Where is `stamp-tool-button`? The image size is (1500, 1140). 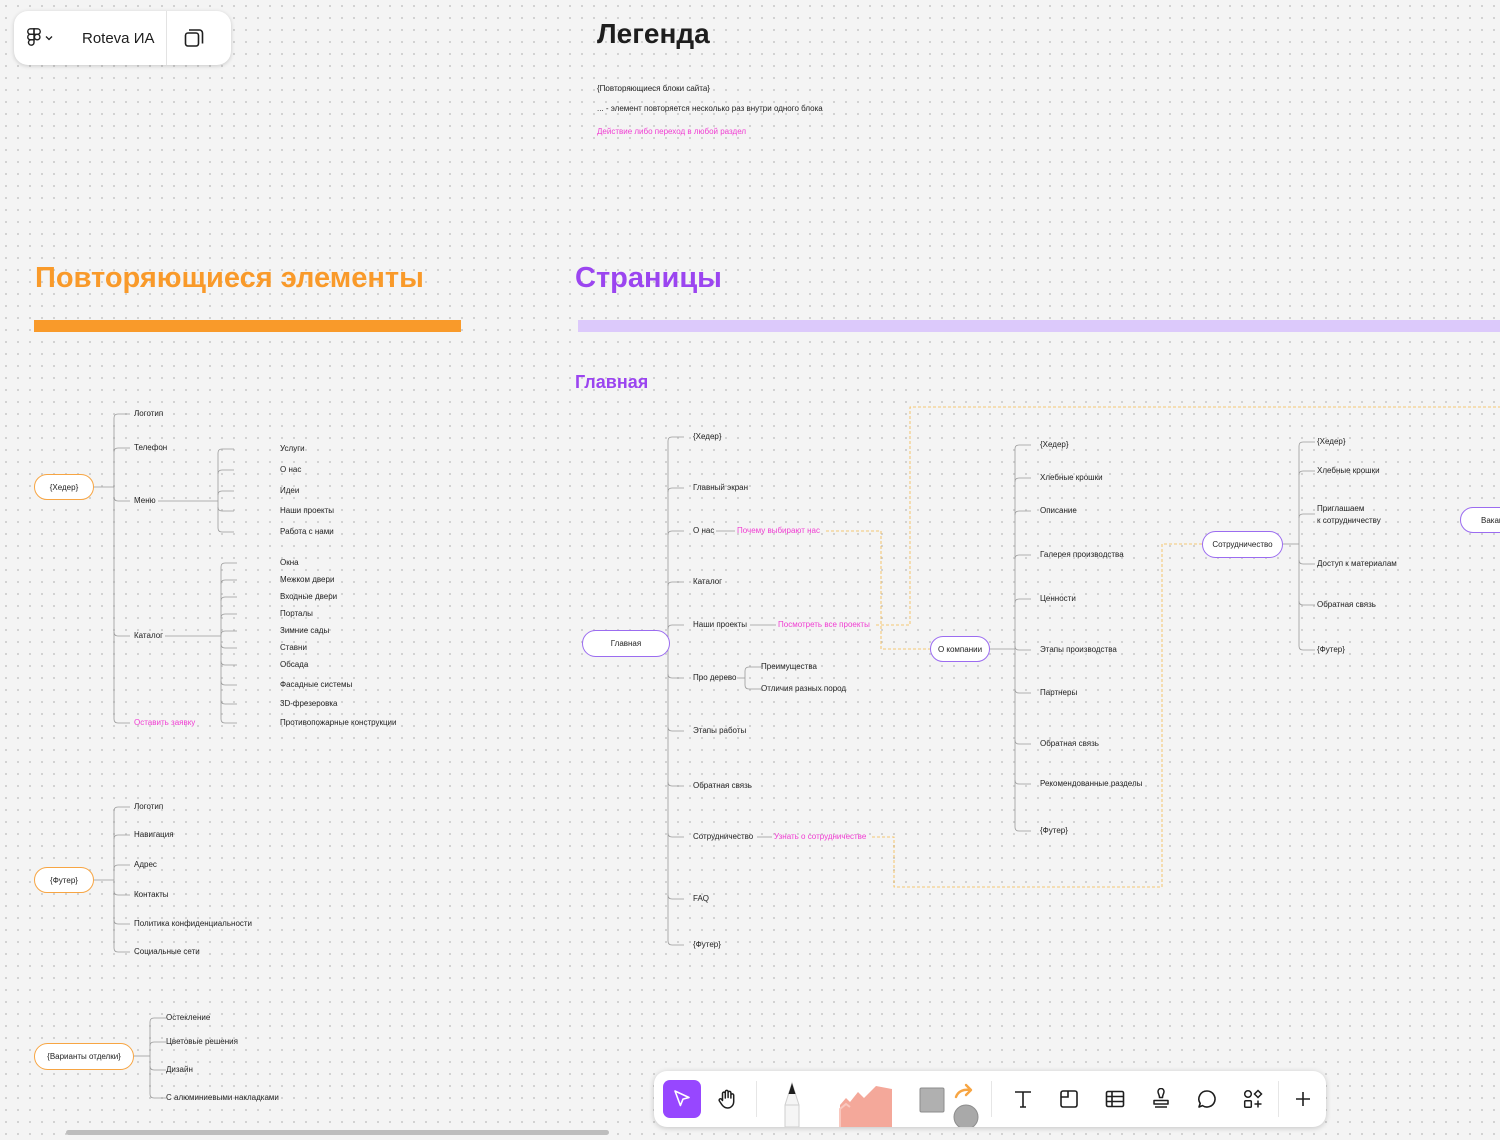 stamp-tool-button is located at coordinates (1161, 1099).